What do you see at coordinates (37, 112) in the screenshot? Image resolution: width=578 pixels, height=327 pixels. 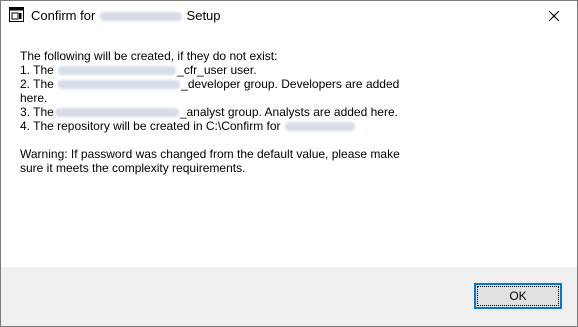 I see `item-3-prefix: 3. The` at bounding box center [37, 112].